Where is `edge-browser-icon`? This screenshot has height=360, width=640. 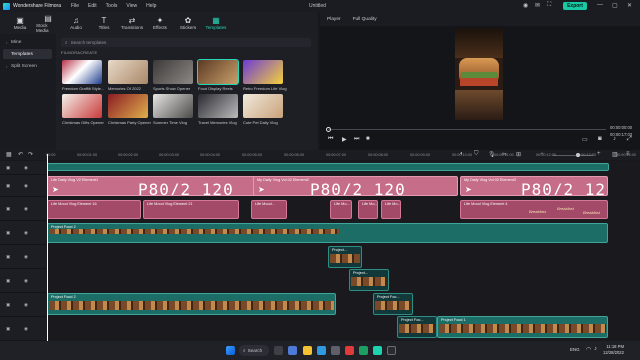
edge-browser-icon is located at coordinates (321, 350).